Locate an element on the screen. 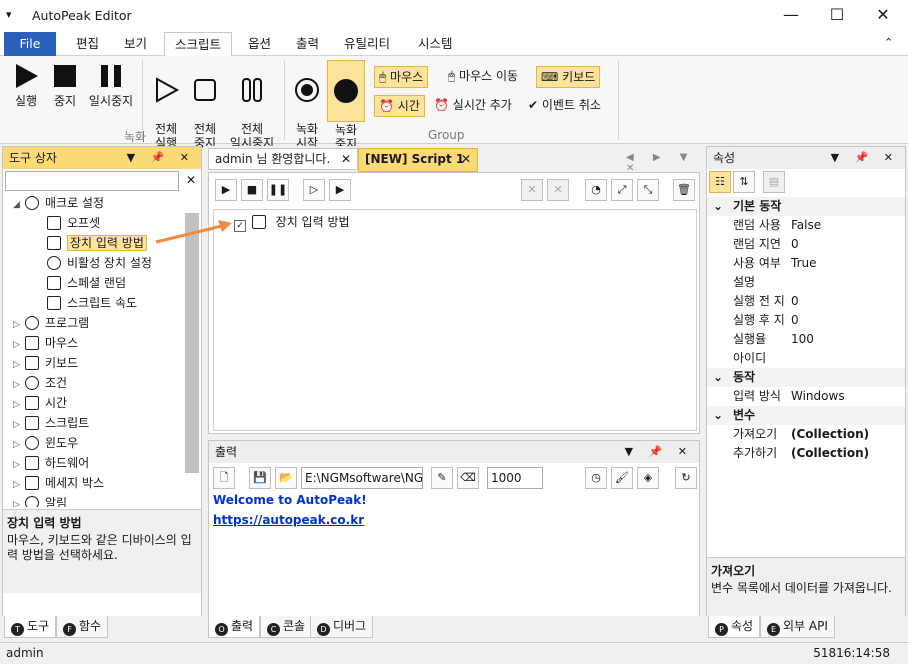 The image size is (908, 664). expand-icon: ⤢ is located at coordinates (622, 190).